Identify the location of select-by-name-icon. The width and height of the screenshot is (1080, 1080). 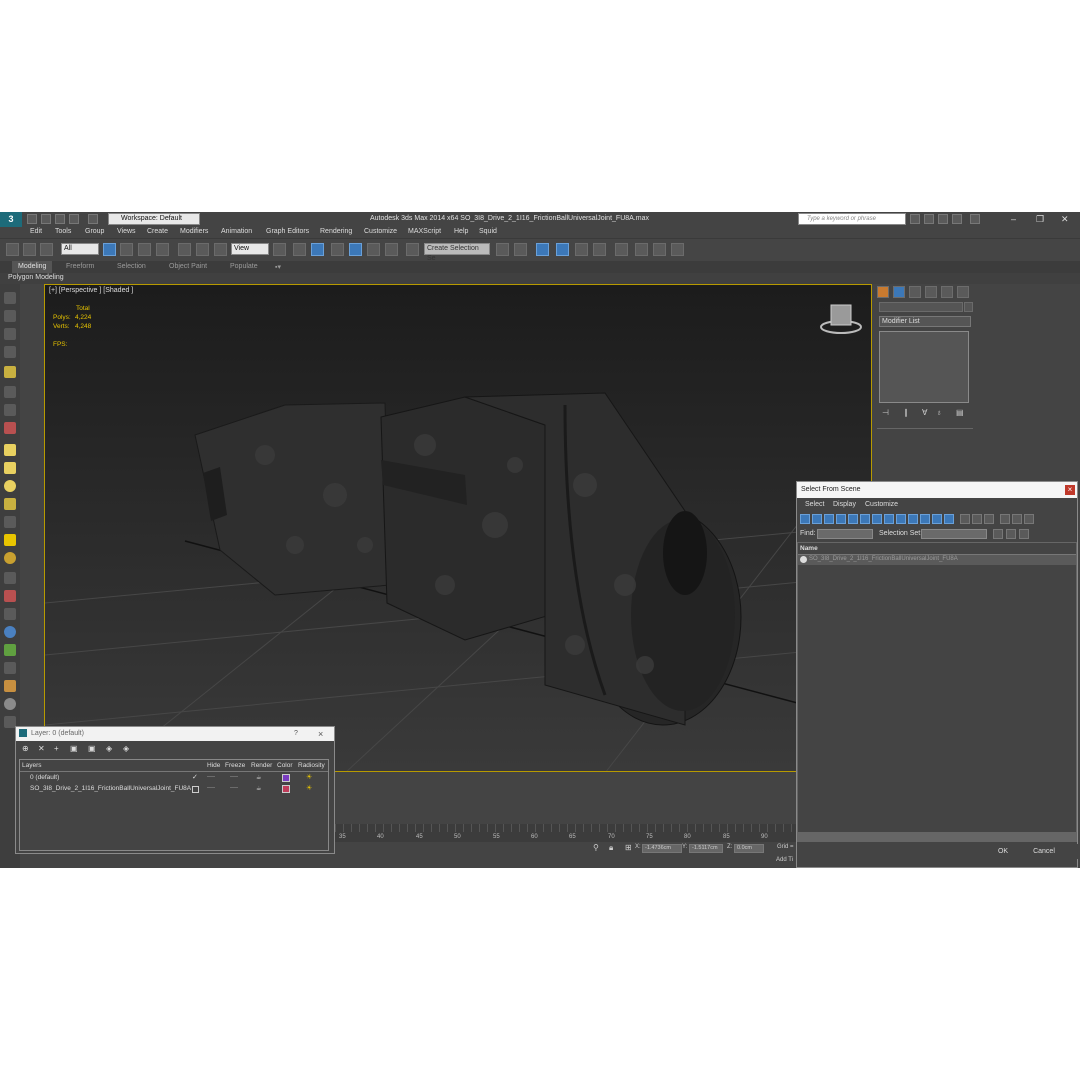
(126, 249).